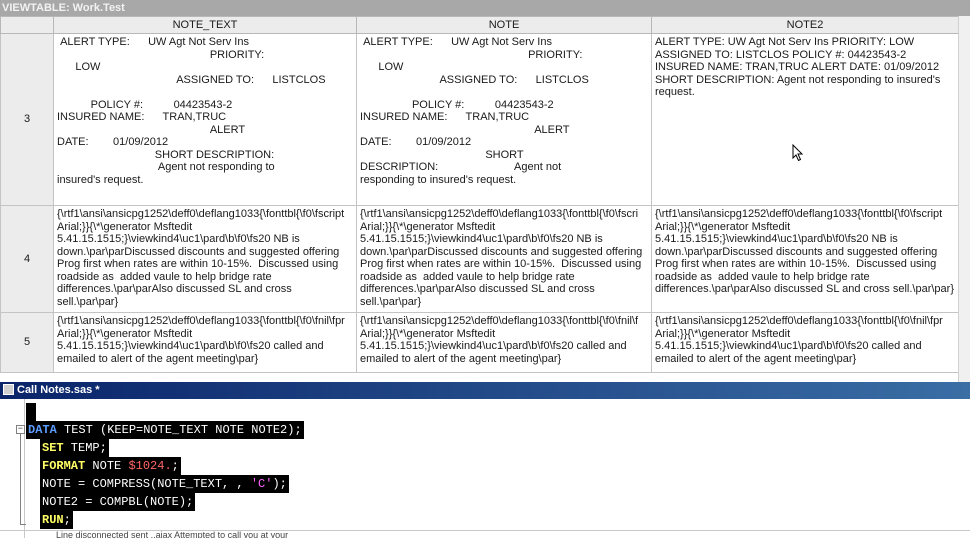 This screenshot has height=538, width=970. What do you see at coordinates (485, 8) in the screenshot?
I see `viewtable-window-title: VIEWTABLE: Work.Test` at bounding box center [485, 8].